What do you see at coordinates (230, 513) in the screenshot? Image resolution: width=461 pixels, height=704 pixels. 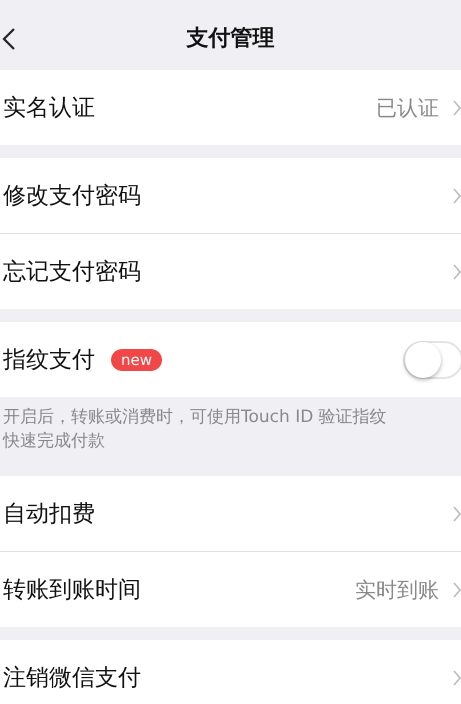 I see `settings-row: 自动扣费` at bounding box center [230, 513].